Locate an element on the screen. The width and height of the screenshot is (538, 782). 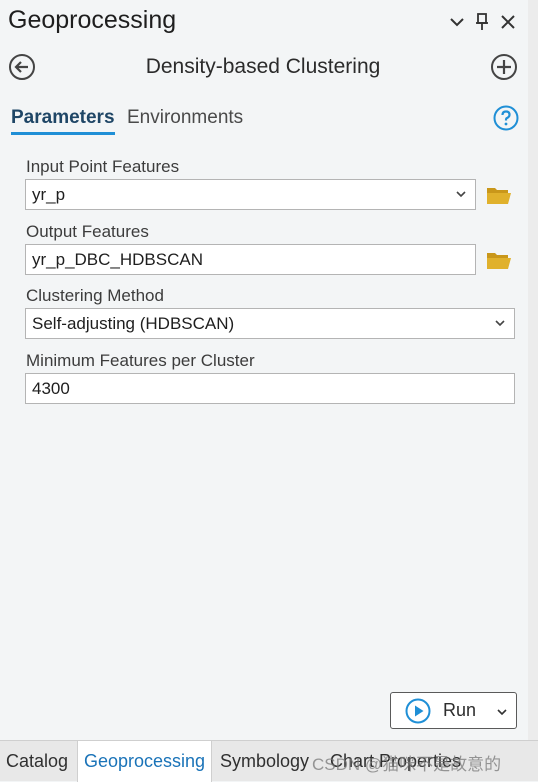
browse-output-folder-icon is located at coordinates (499, 260).